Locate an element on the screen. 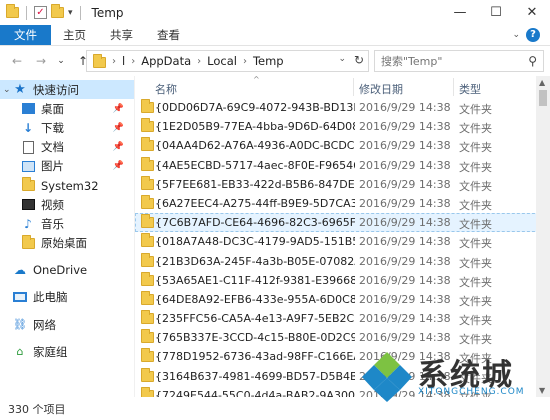  sidebar-item-this-pc: 此电脑 is located at coordinates (67, 297).